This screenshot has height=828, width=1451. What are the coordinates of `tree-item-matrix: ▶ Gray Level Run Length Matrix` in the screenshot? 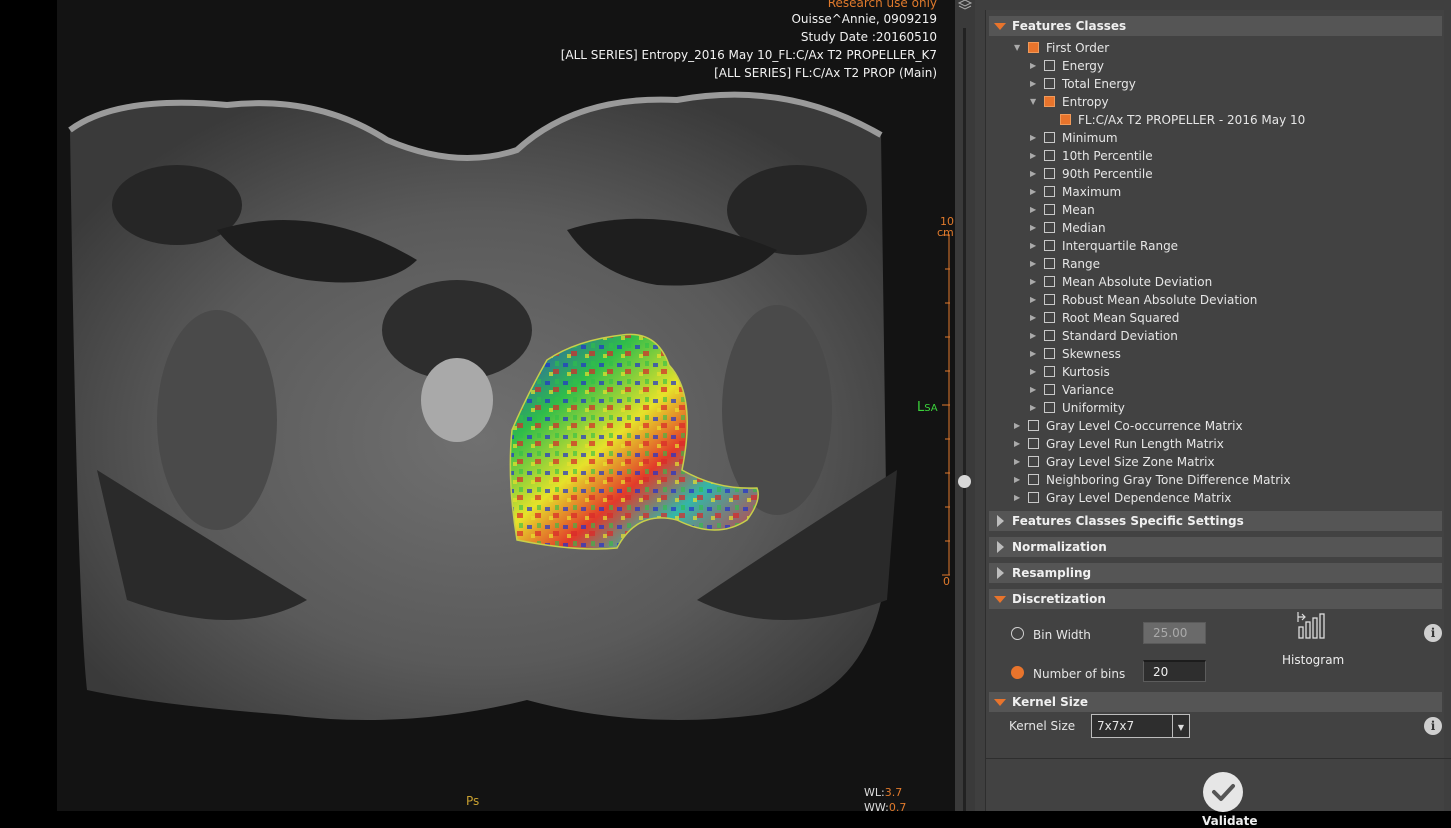 It's located at (1214, 444).